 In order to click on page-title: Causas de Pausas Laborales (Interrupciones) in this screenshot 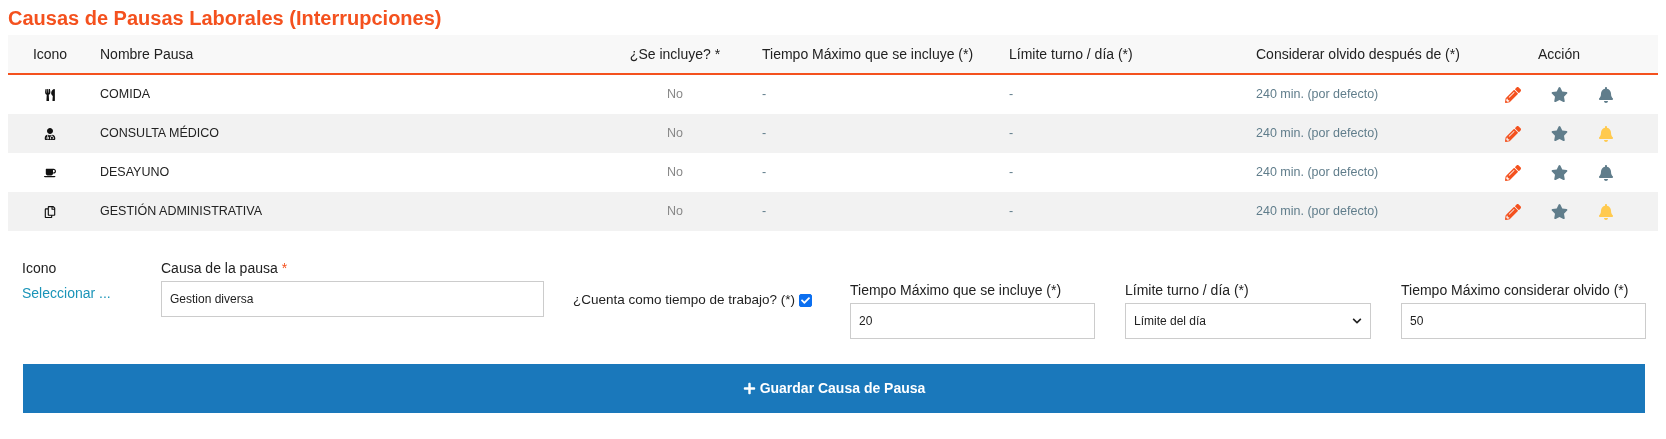, I will do `click(225, 18)`.